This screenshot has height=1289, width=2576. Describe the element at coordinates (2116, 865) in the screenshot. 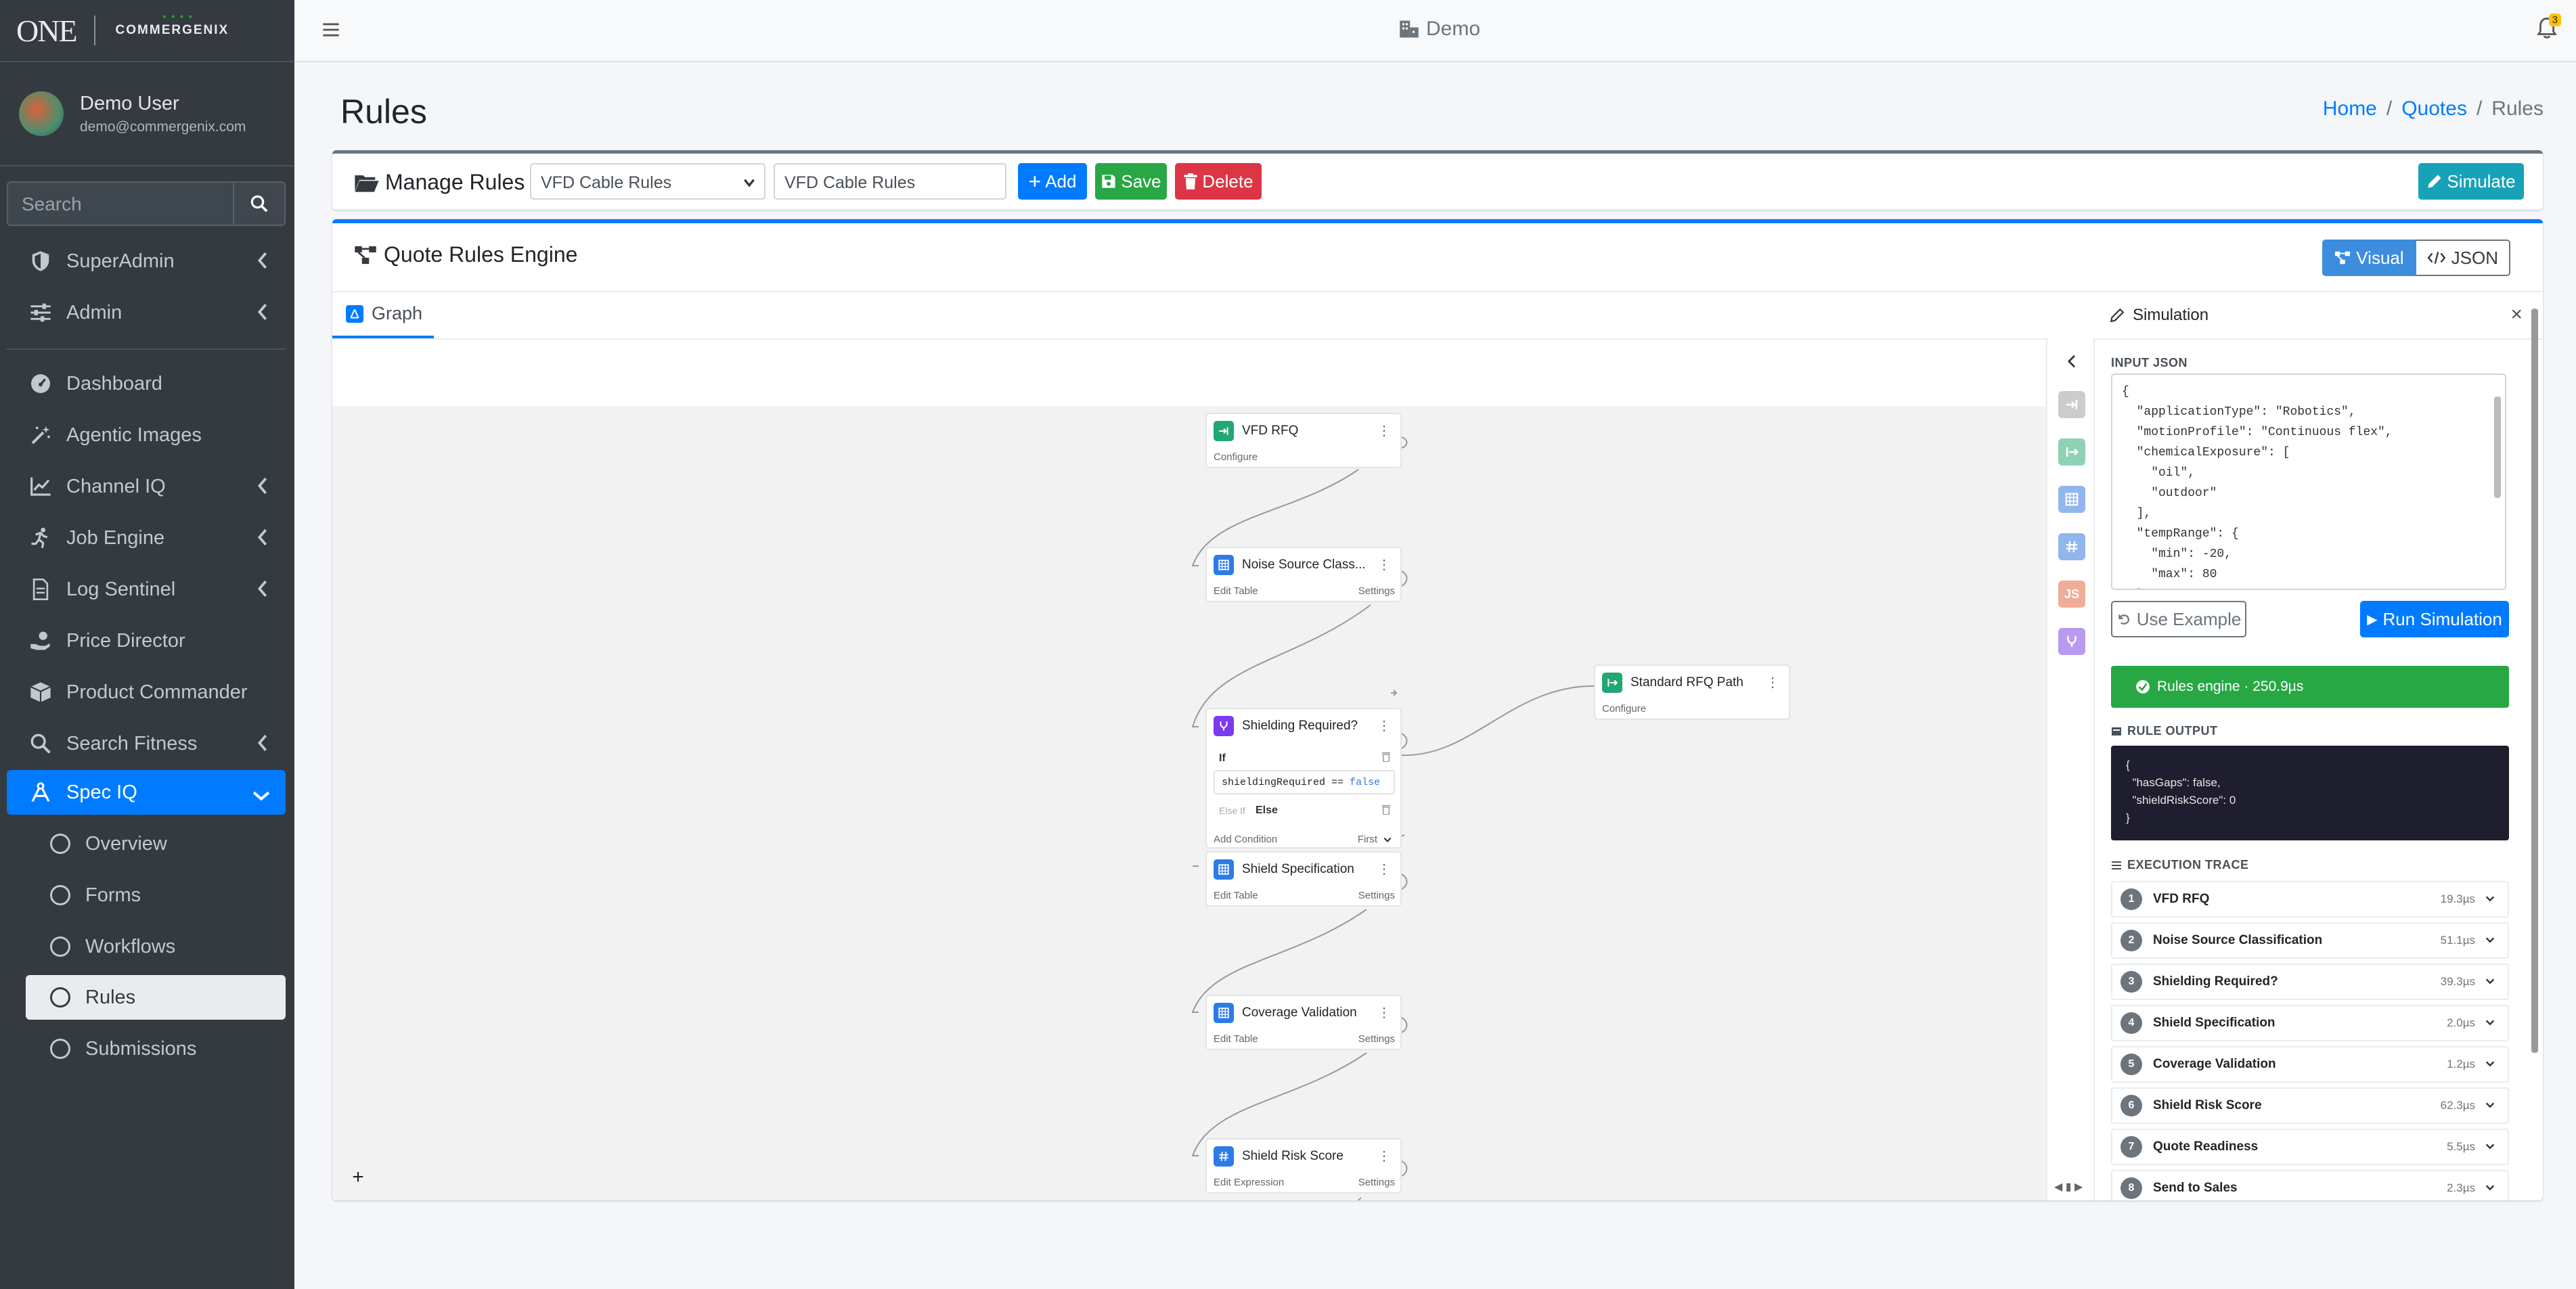

I see `list-icon` at that location.